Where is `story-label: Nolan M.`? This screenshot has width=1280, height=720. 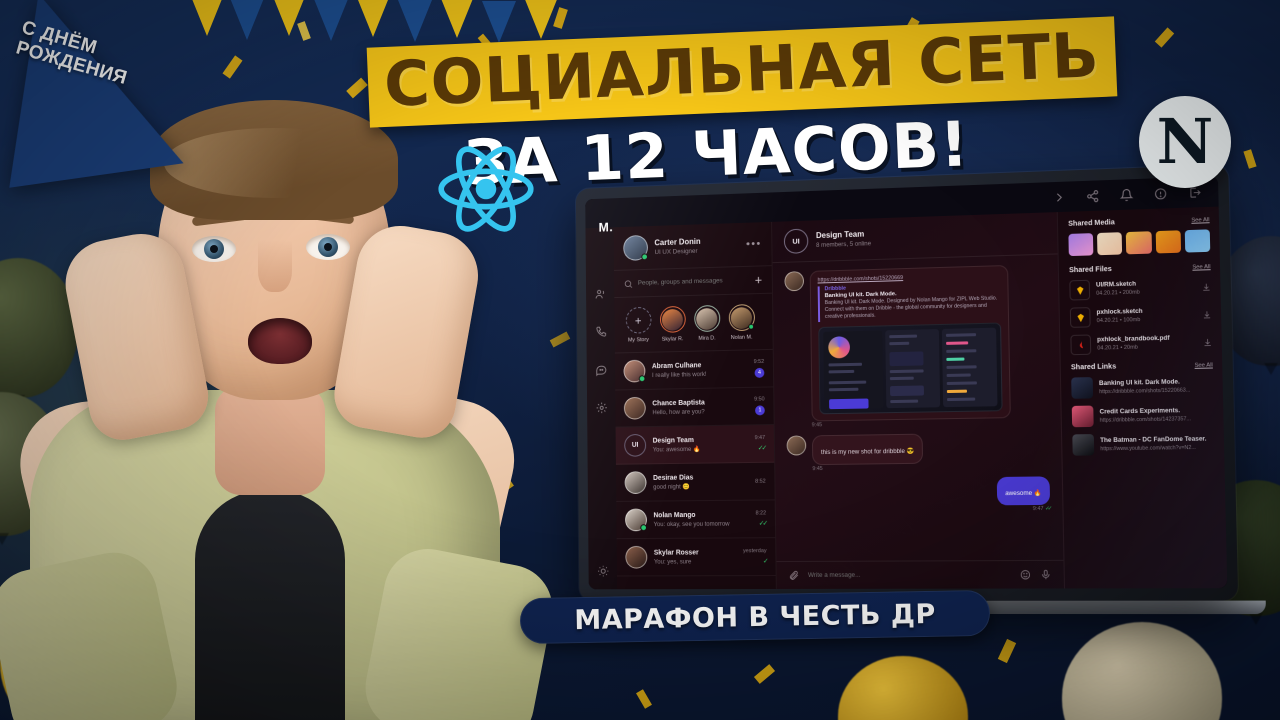 story-label: Nolan M. is located at coordinates (741, 337).